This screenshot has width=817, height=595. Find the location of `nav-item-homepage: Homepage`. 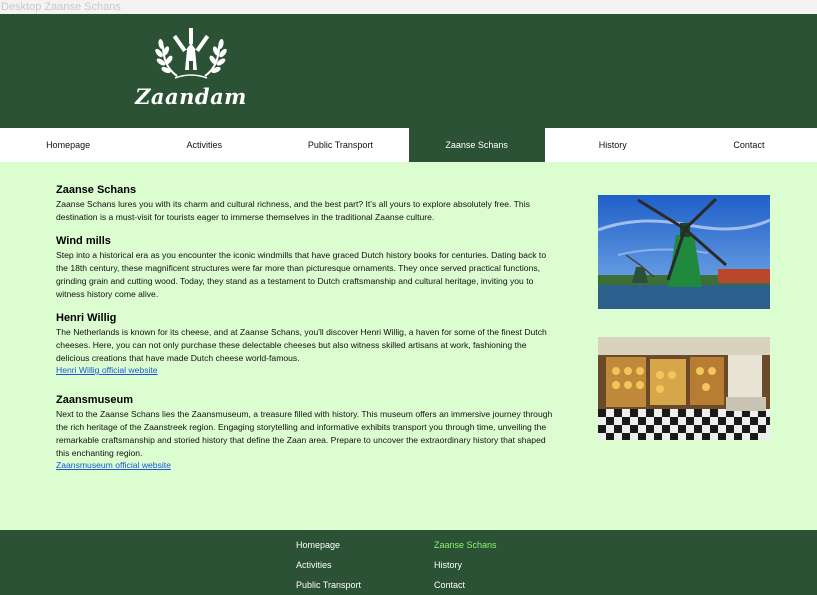

nav-item-homepage: Homepage is located at coordinates (68, 145).